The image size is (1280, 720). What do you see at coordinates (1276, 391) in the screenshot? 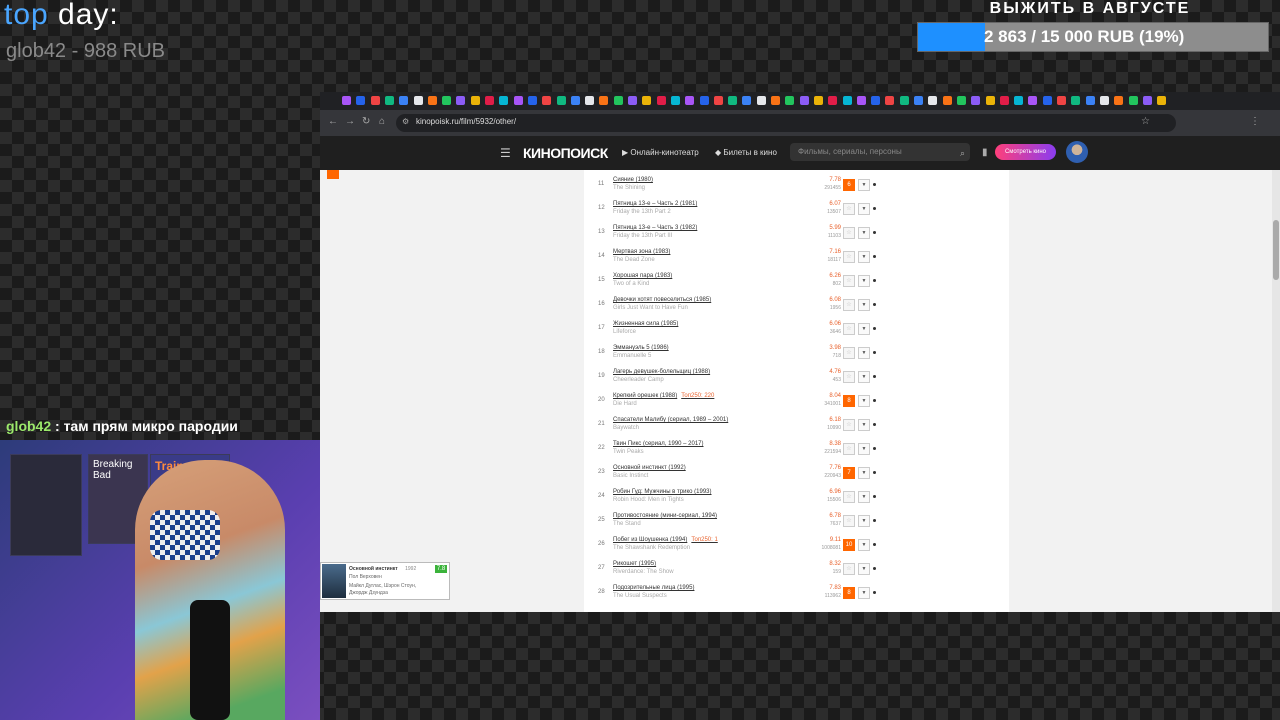
I see `scrollbar` at bounding box center [1276, 391].